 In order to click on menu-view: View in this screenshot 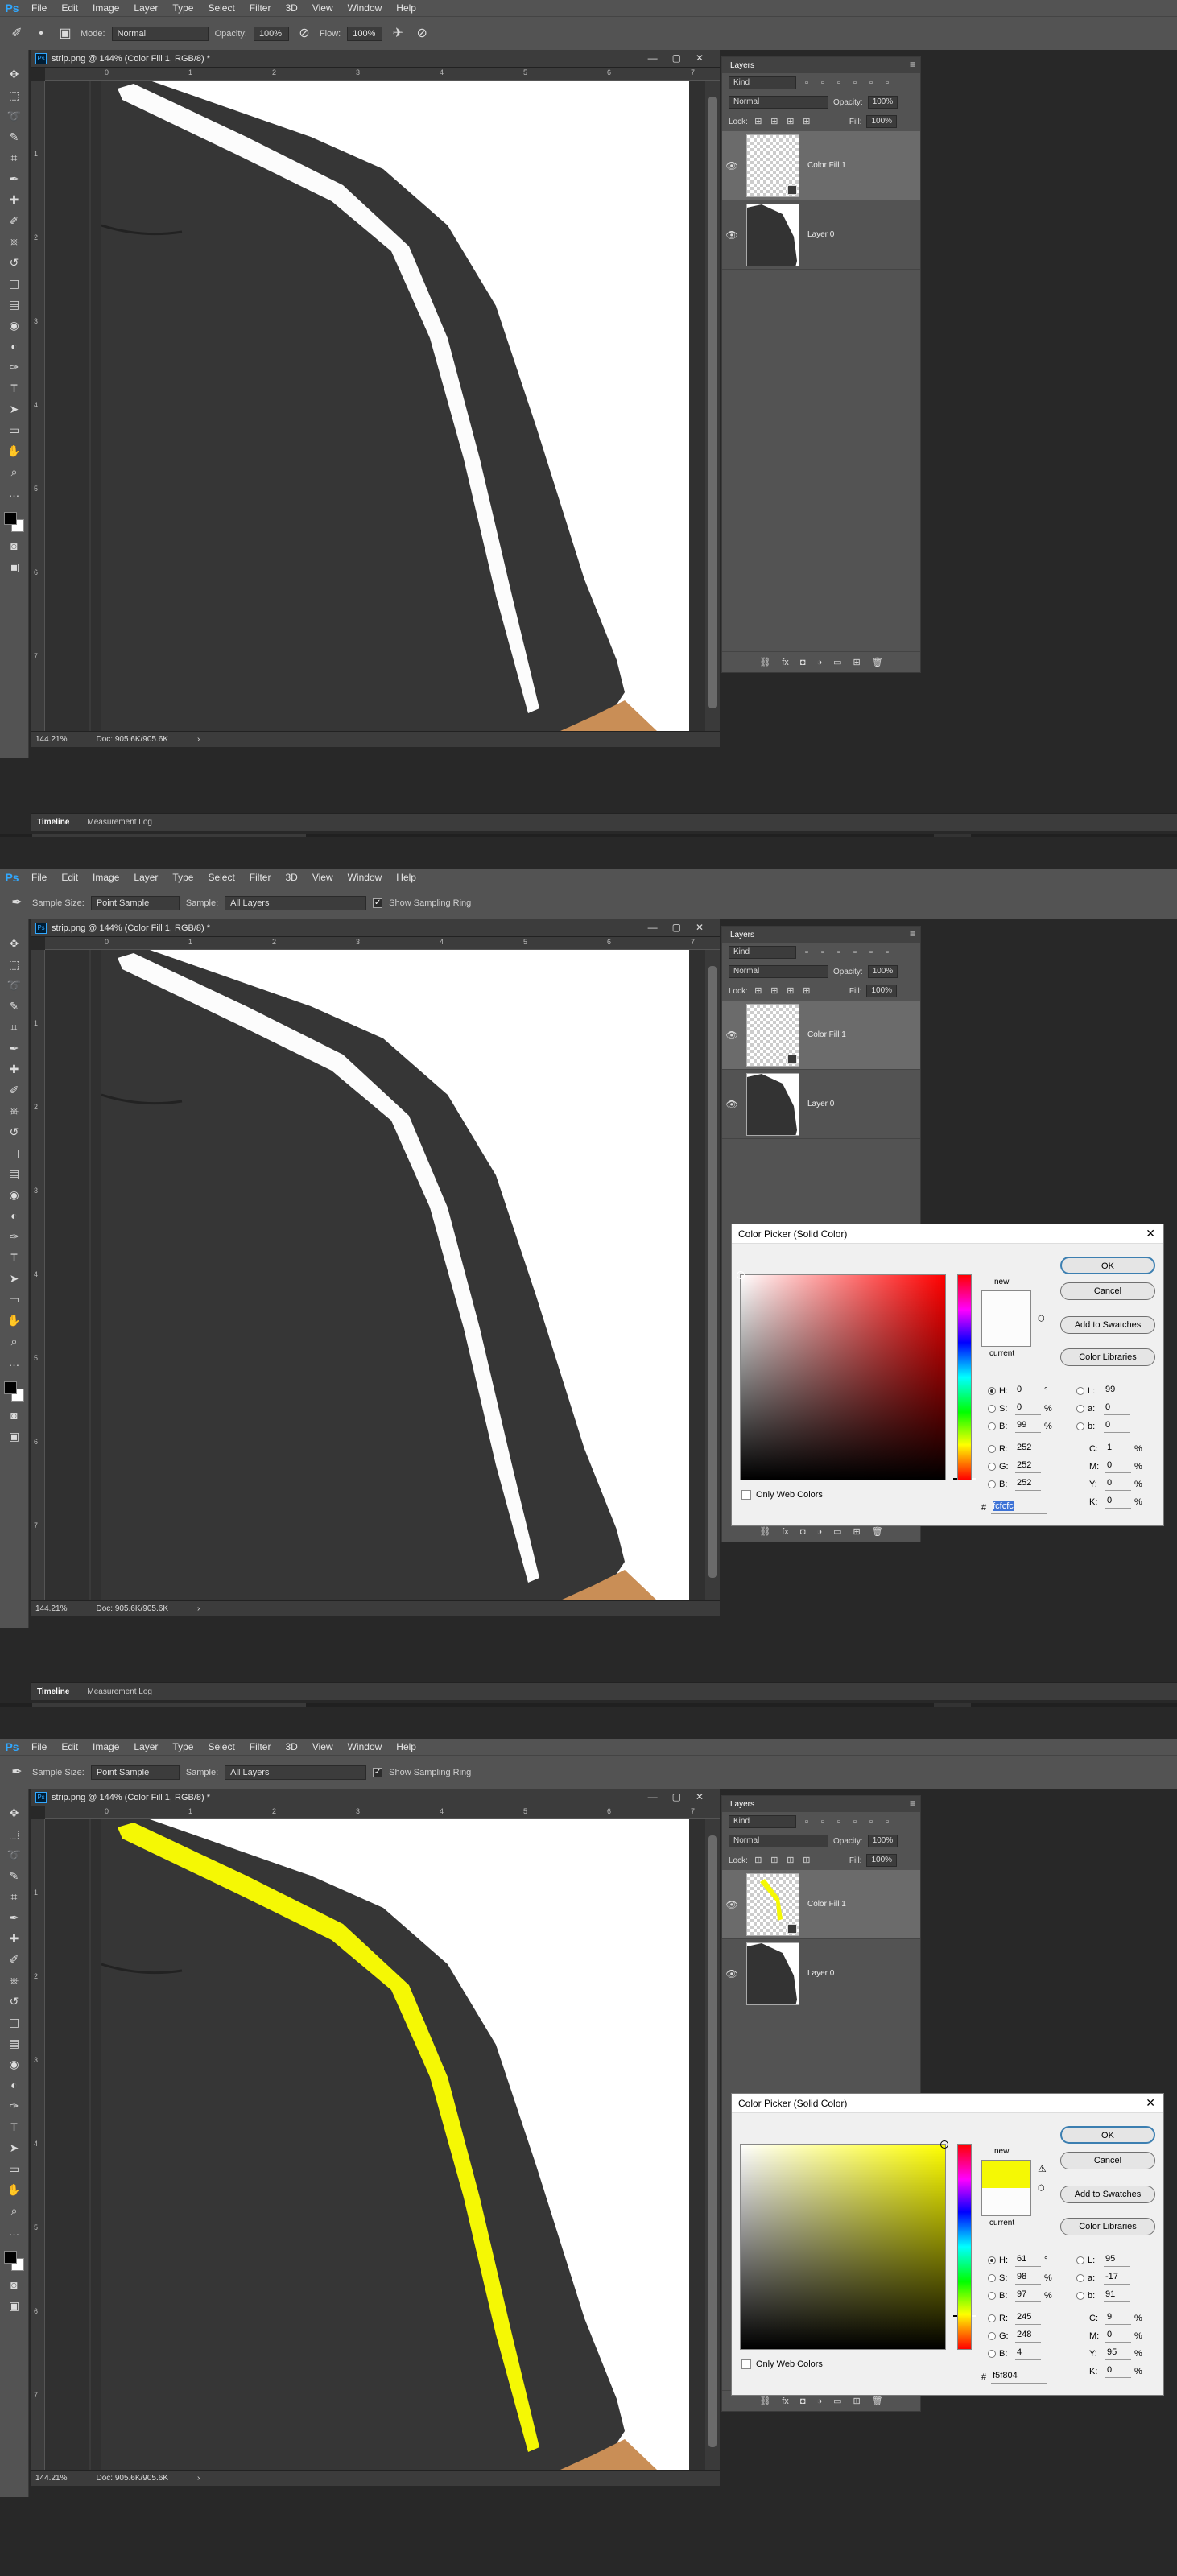, I will do `click(323, 877)`.